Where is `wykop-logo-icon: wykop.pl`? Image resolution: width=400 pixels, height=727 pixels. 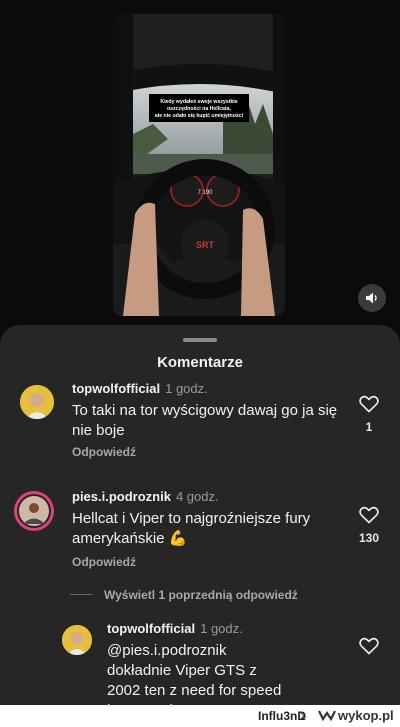
wykop-logo-icon: wykop.pl is located at coordinates (356, 715).